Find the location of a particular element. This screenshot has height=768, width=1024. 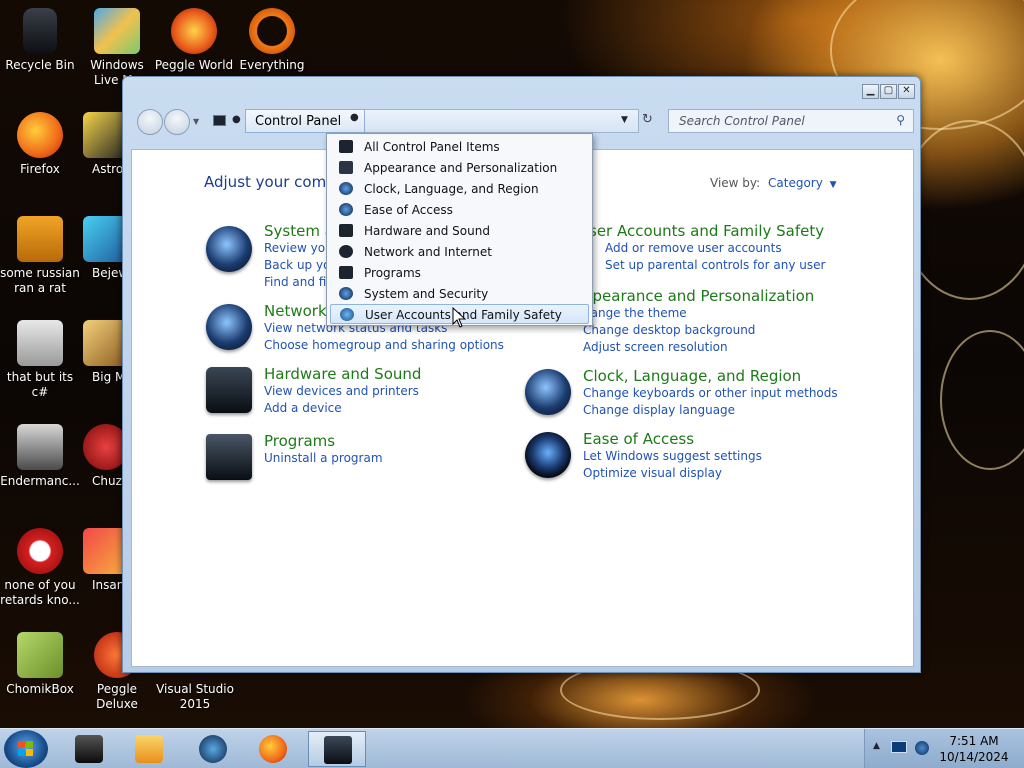

menu-item-label: Appearance and Personalization is located at coordinates (461, 168).